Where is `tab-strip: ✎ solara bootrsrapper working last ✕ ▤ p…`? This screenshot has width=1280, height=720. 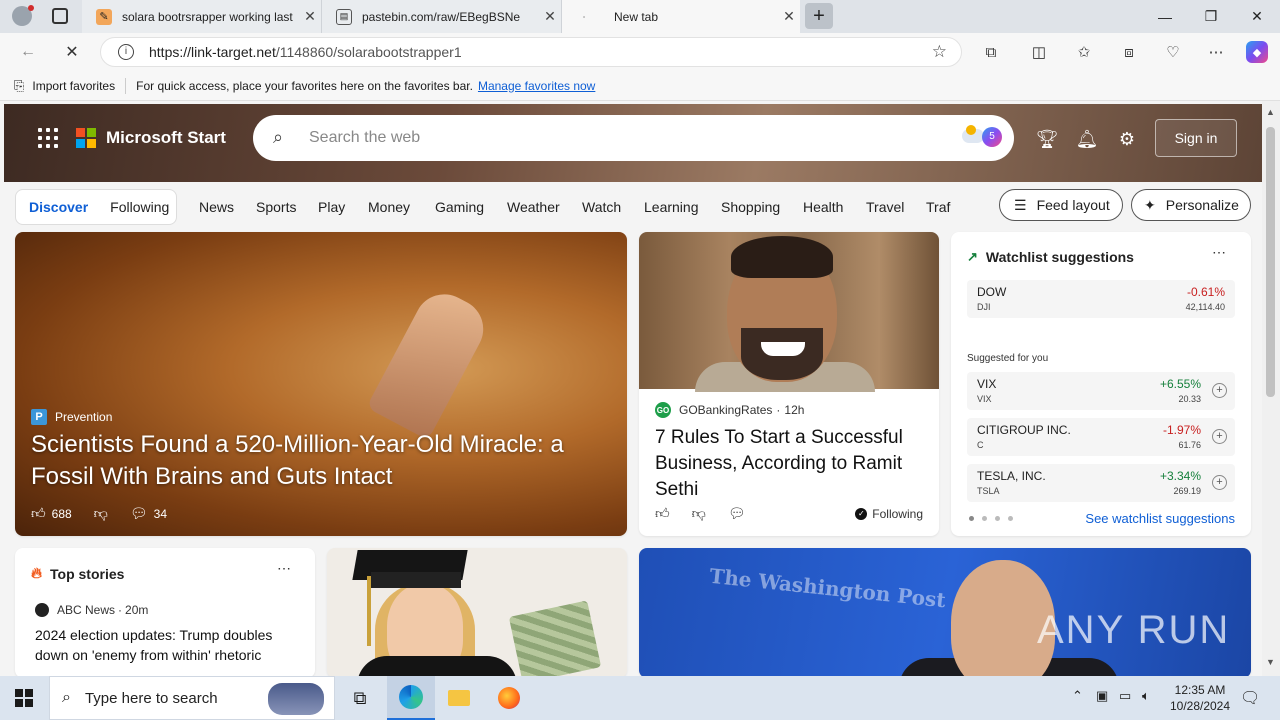 tab-strip: ✎ solara bootrsrapper working last ✕ ▤ p… is located at coordinates (640, 16).